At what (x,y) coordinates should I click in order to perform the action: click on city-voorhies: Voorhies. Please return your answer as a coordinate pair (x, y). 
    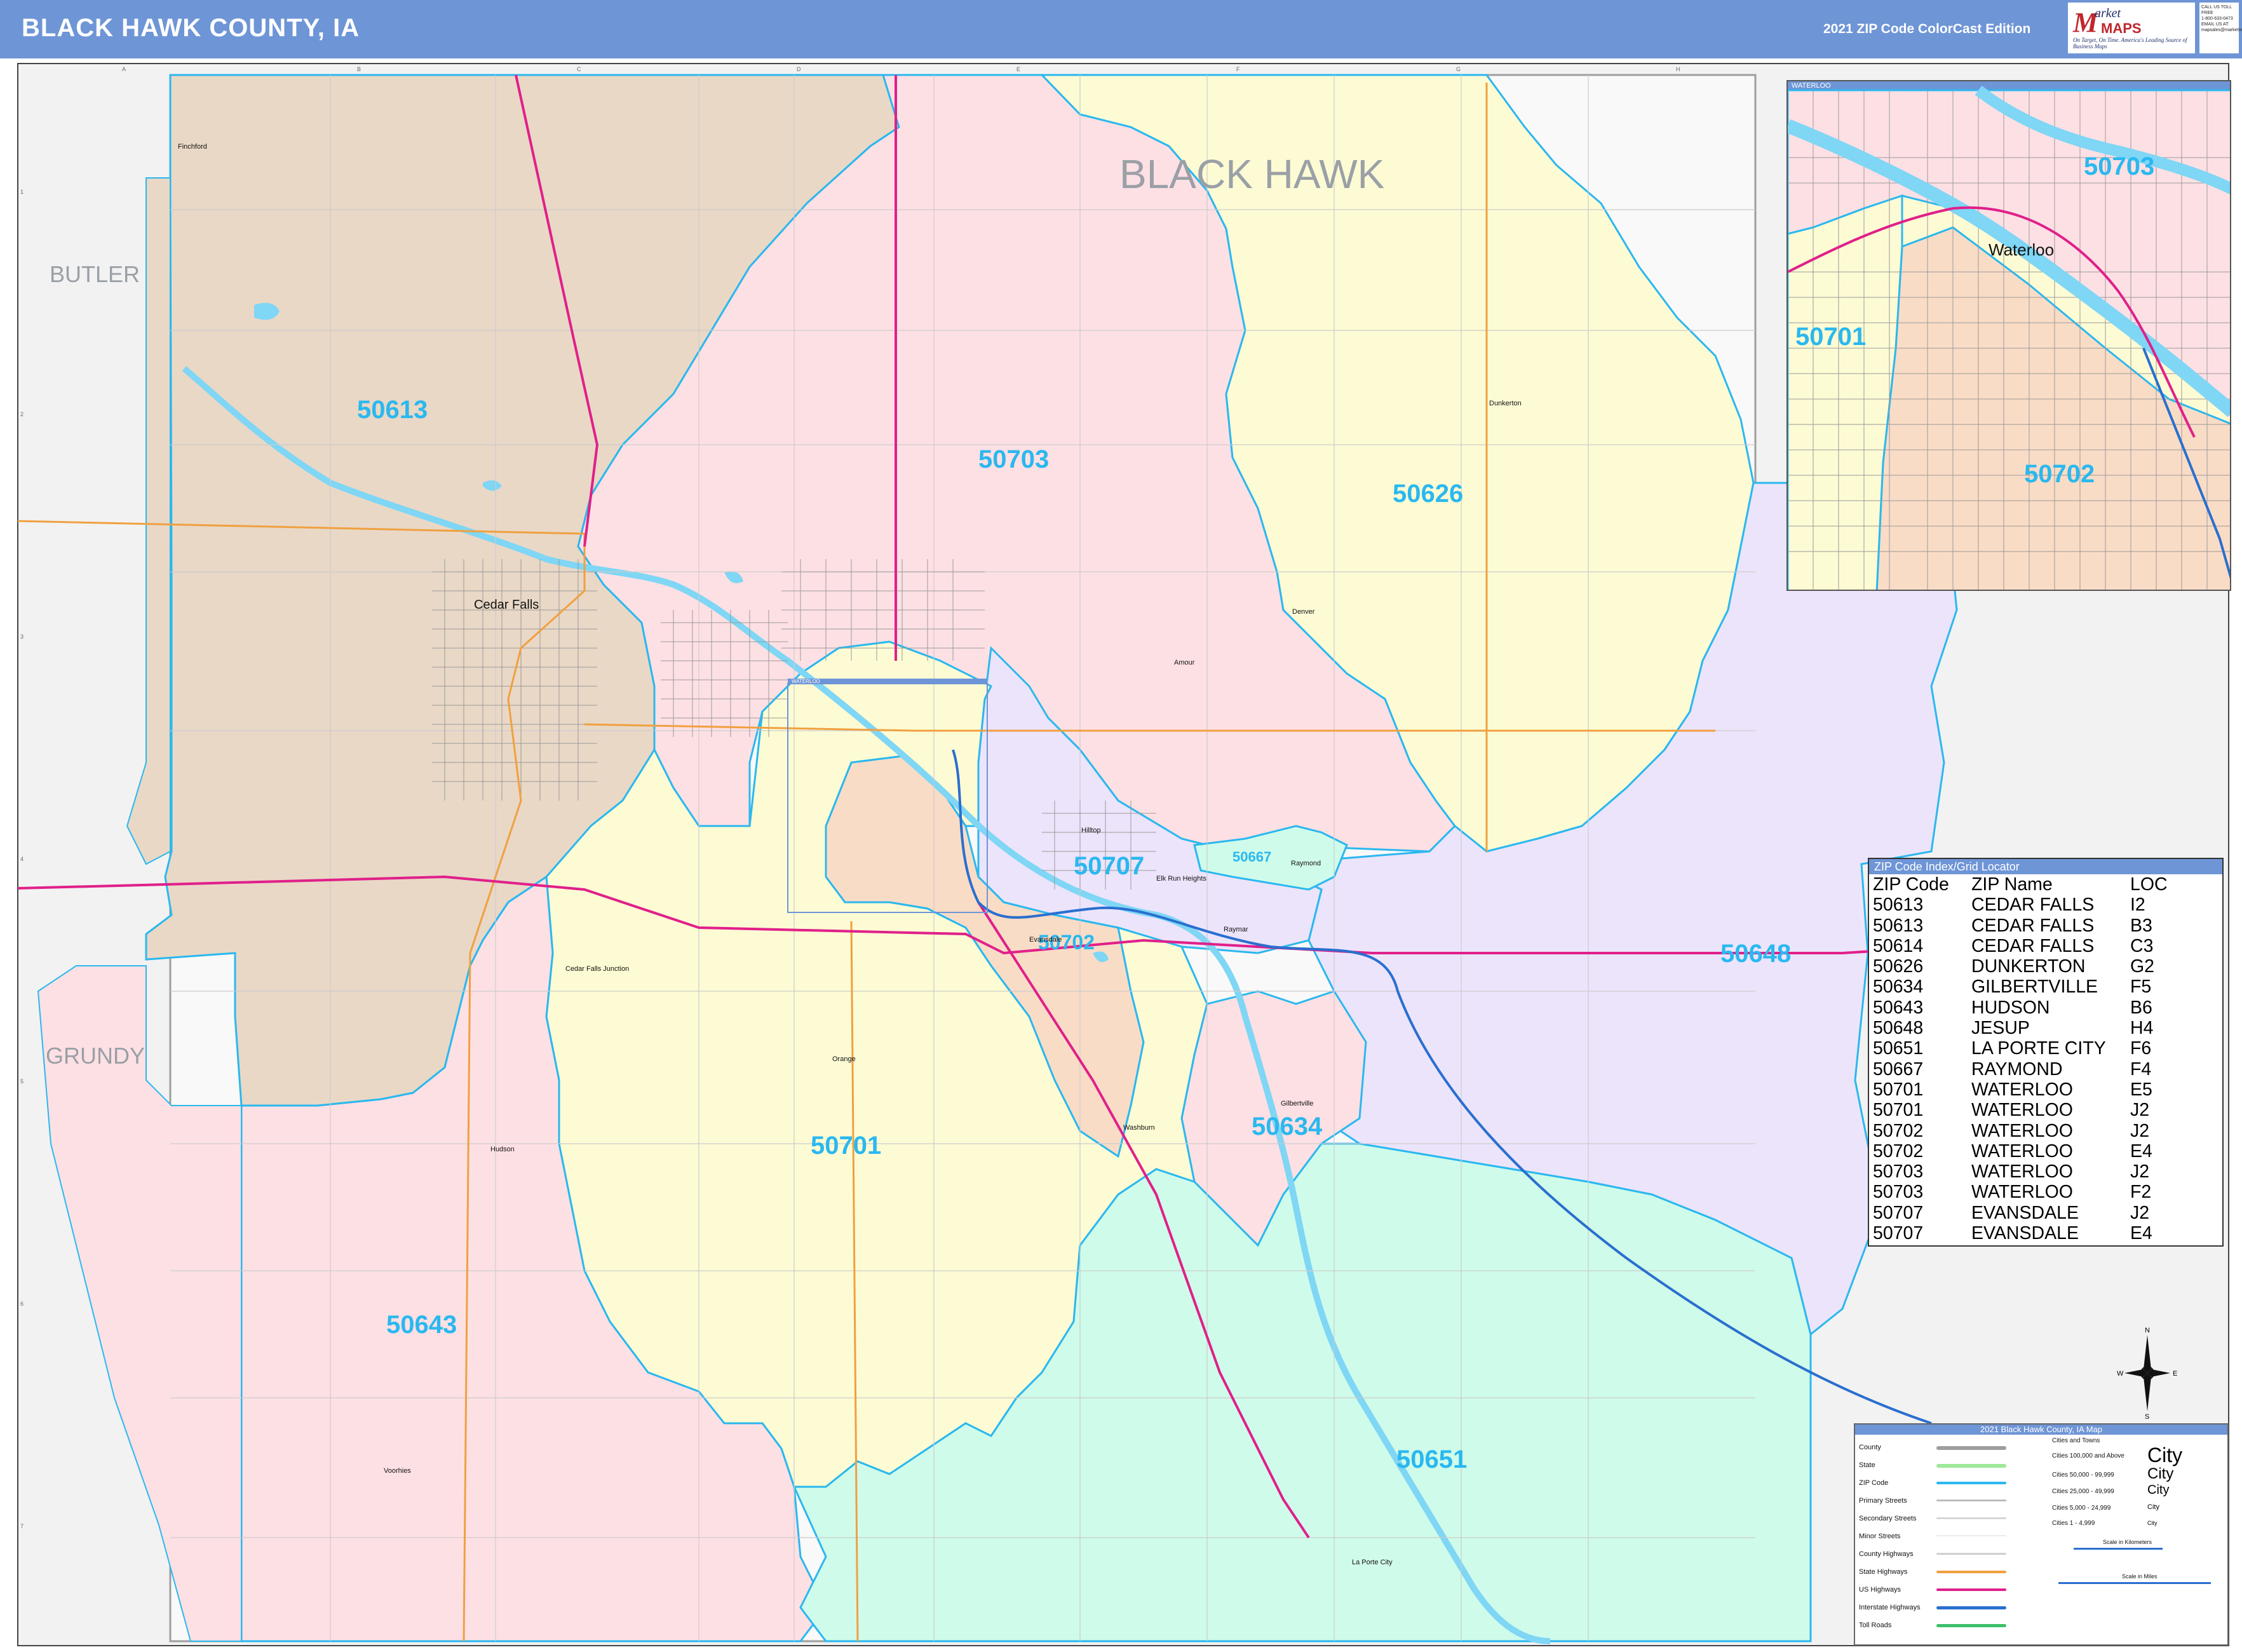
    Looking at the image, I should click on (397, 1471).